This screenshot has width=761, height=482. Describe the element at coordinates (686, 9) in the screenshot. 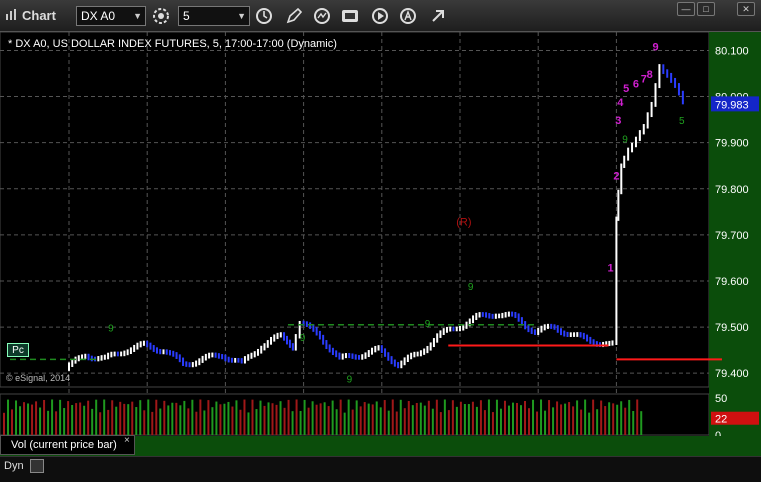

I see `minimize-button: —` at that location.